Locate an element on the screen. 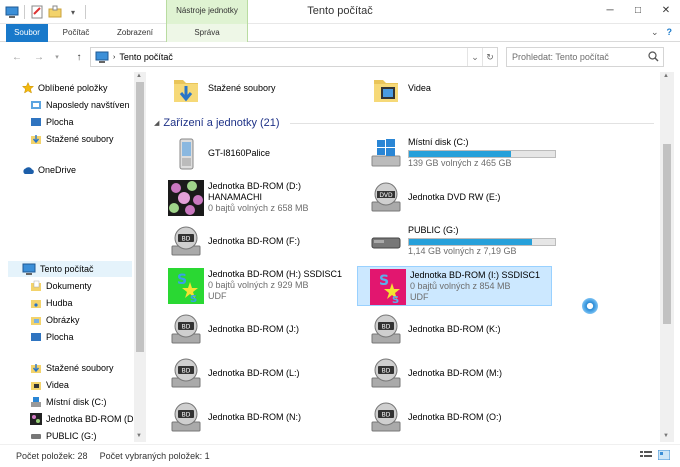  videos-folder-icon is located at coordinates (36, 386).